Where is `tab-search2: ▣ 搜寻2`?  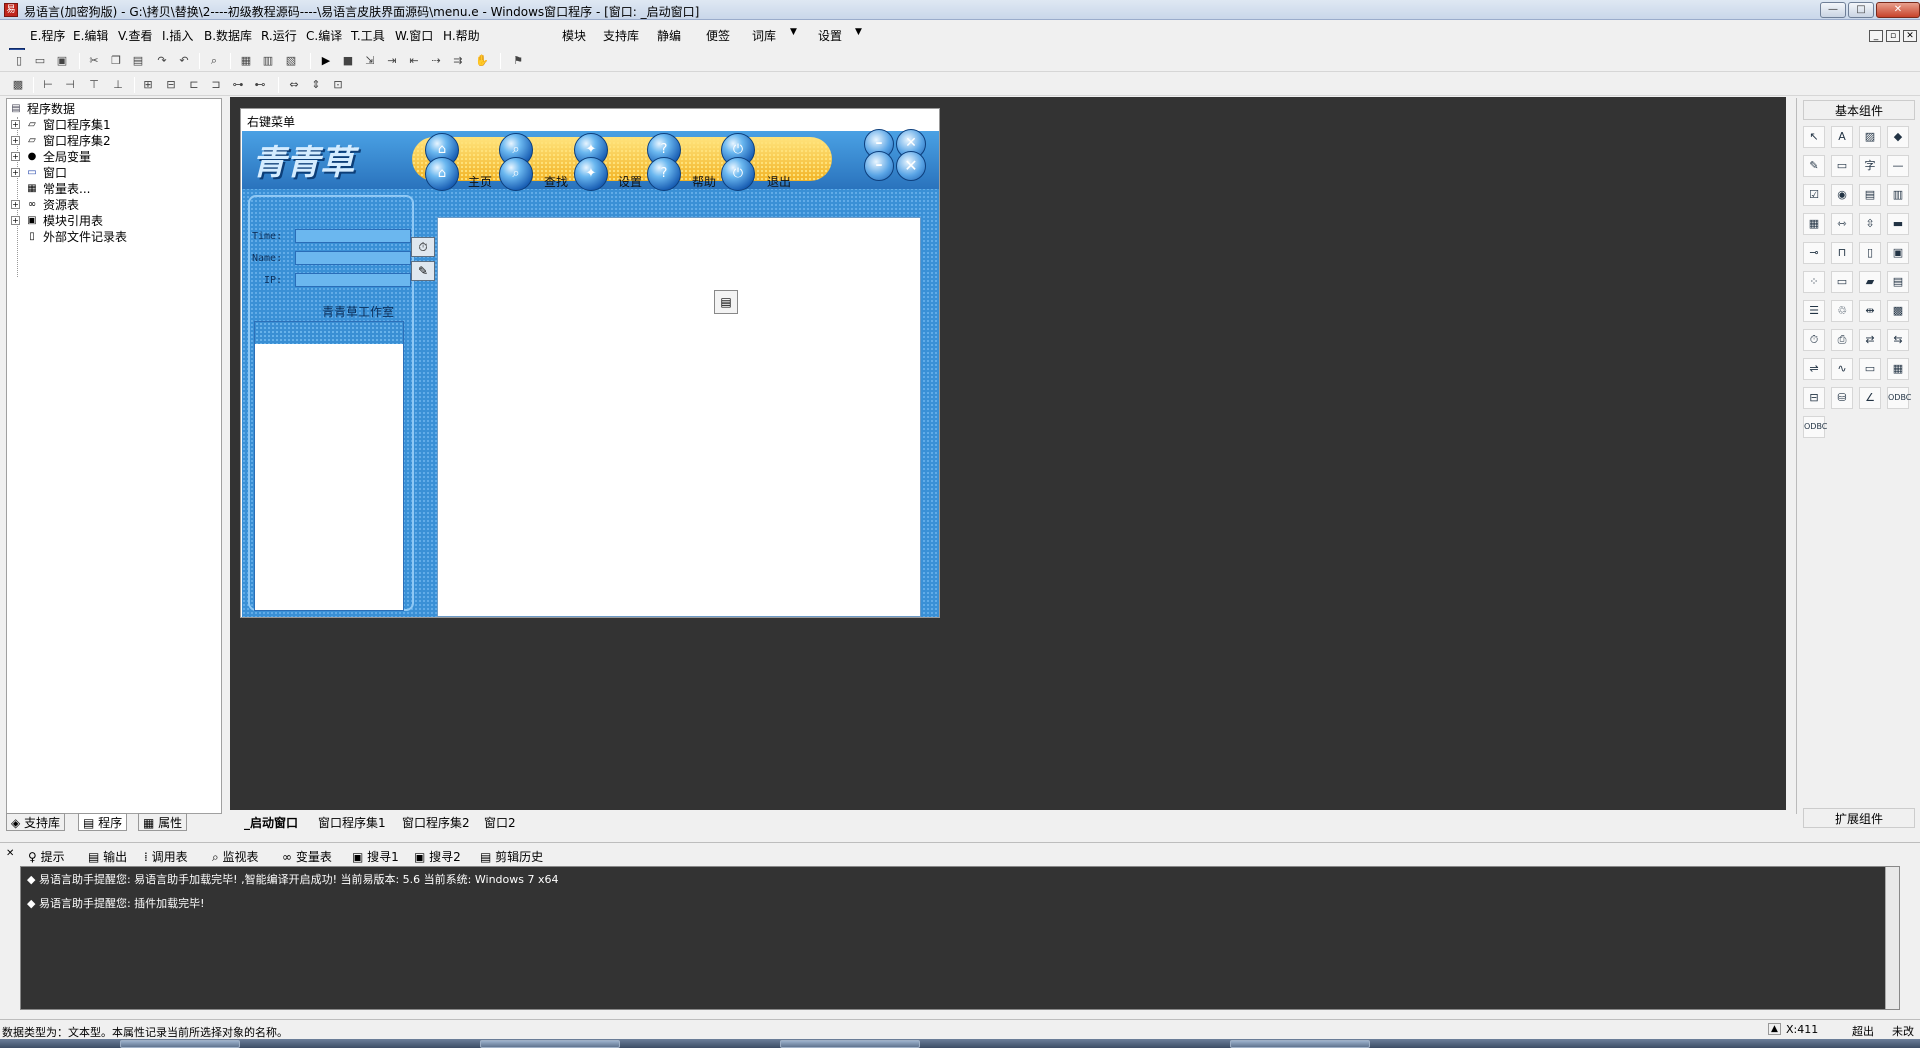 tab-search2: ▣ 搜寻2 is located at coordinates (437, 856).